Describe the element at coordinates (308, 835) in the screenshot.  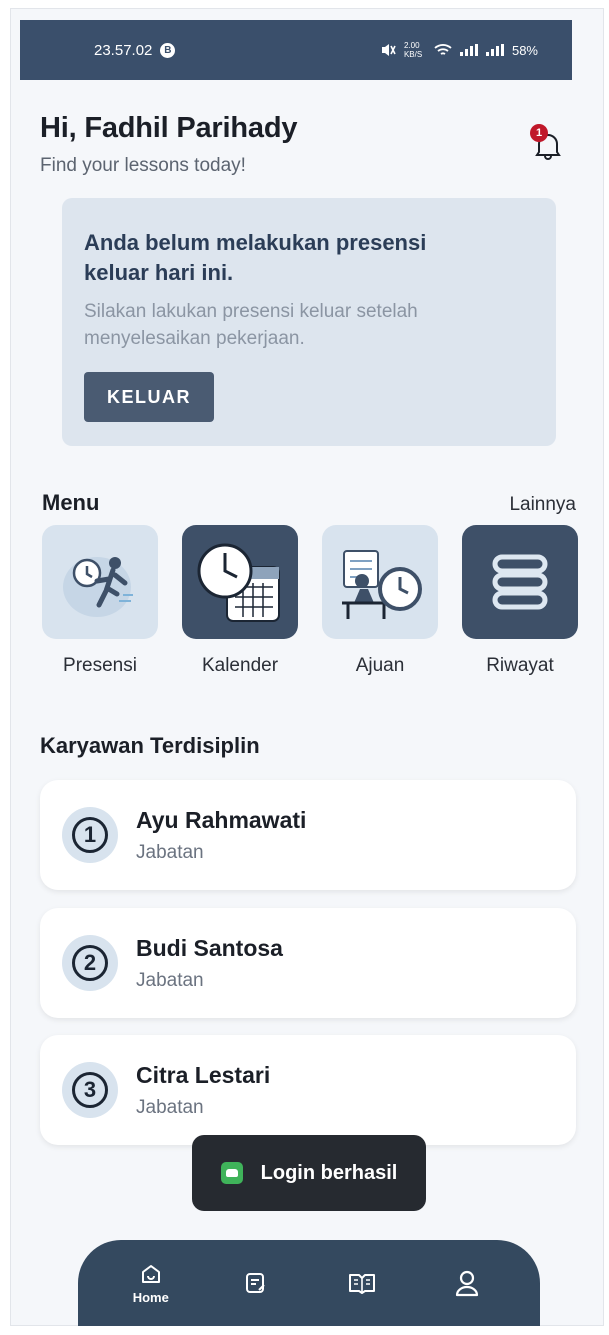
I see `employee-card: 1 Ayu Rahmawati Jabatan` at that location.